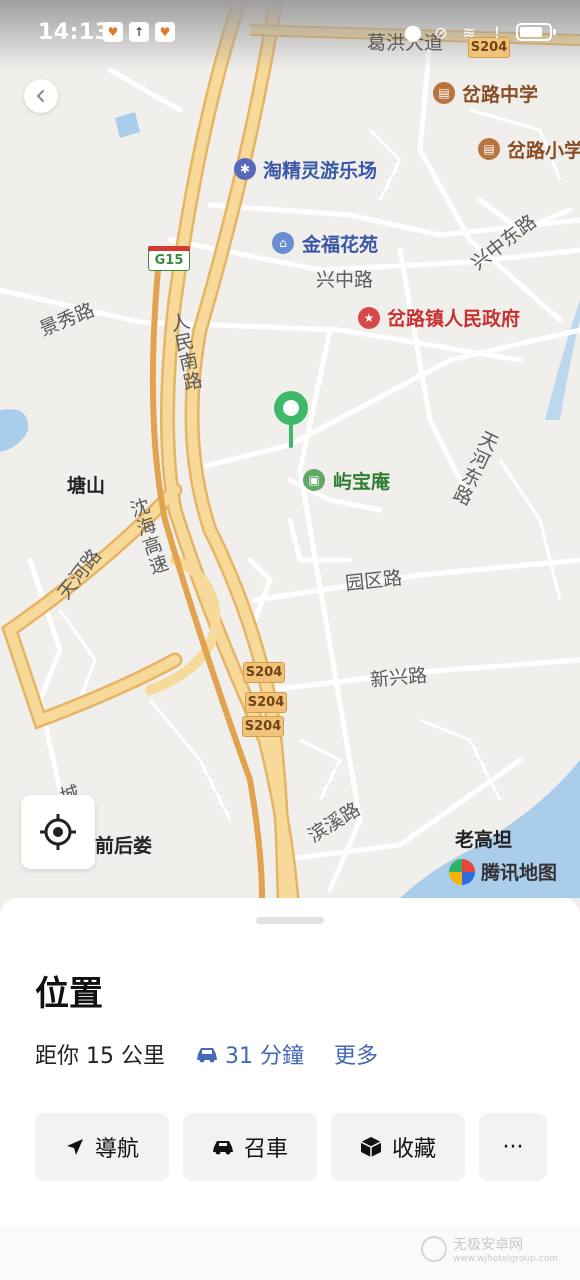 The width and height of the screenshot is (580, 1280). Describe the element at coordinates (116, 1149) in the screenshot. I see `navigate-label: 導航` at that location.